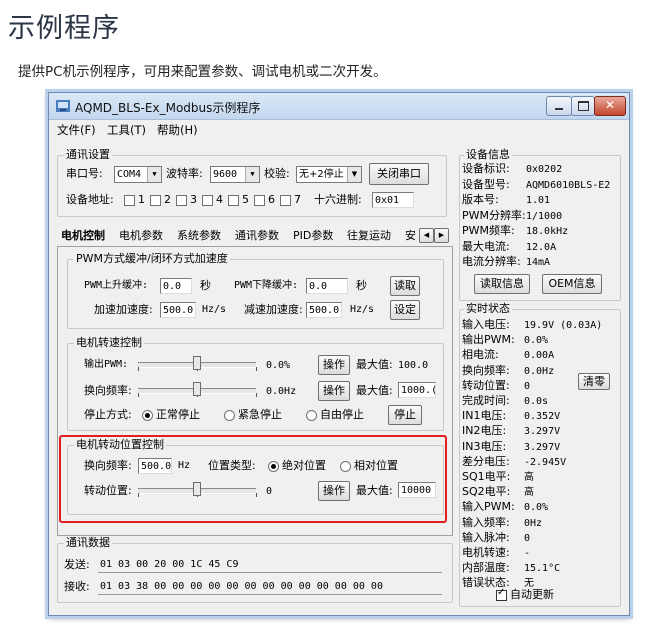 This screenshot has height=636, width=671. What do you see at coordinates (538, 200) in the screenshot?
I see `status-row-value: 1.01` at bounding box center [538, 200].